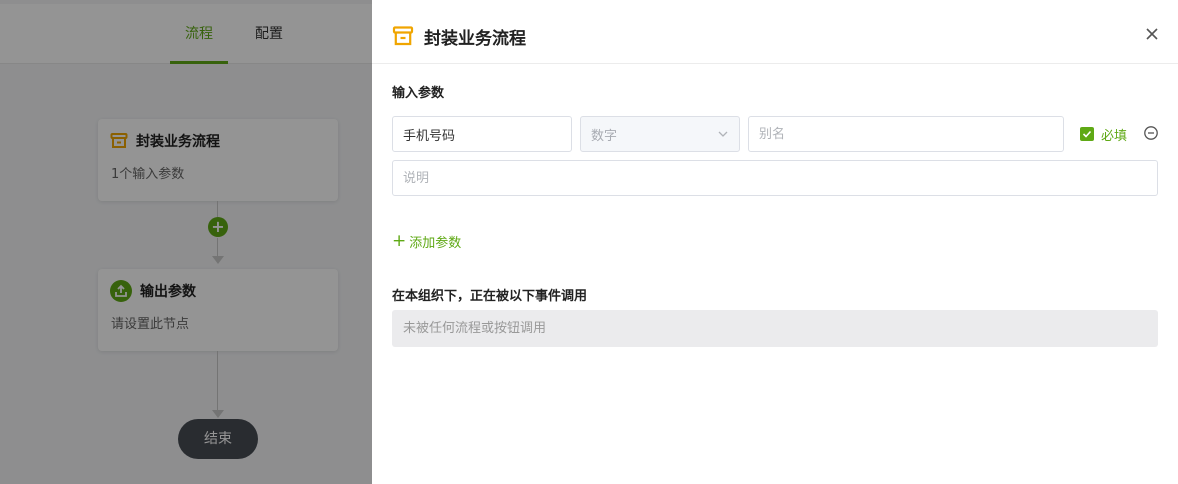  I want to click on param-description-input, so click(775, 178).